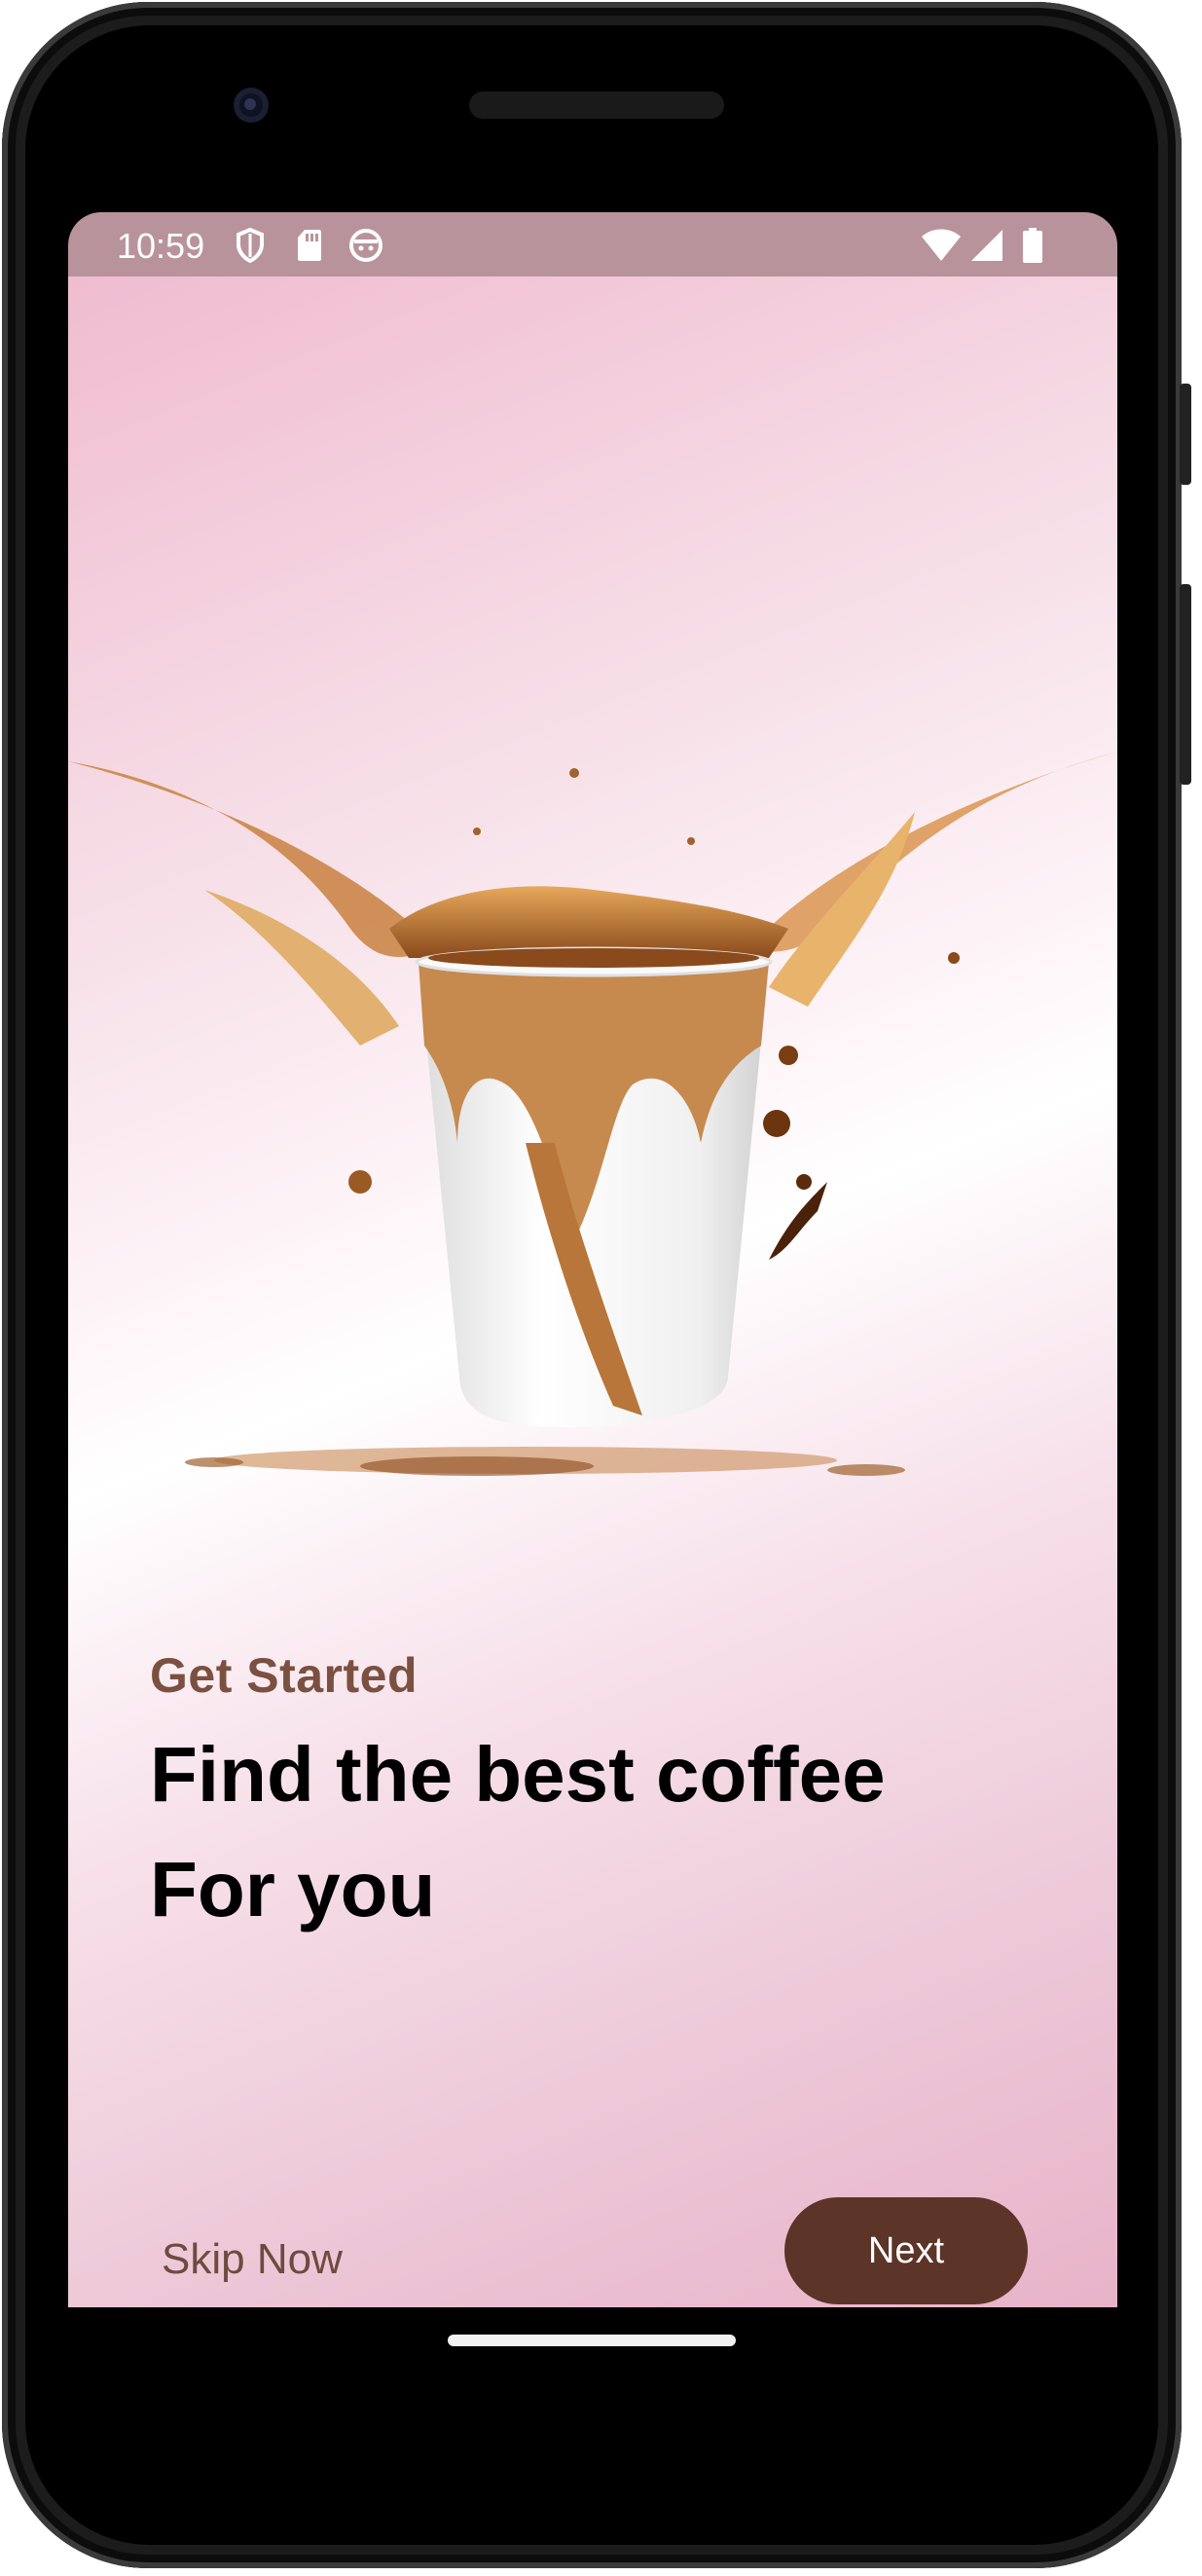 Image resolution: width=1202 pixels, height=2576 pixels. What do you see at coordinates (941, 245) in the screenshot?
I see `wifi-icon` at bounding box center [941, 245].